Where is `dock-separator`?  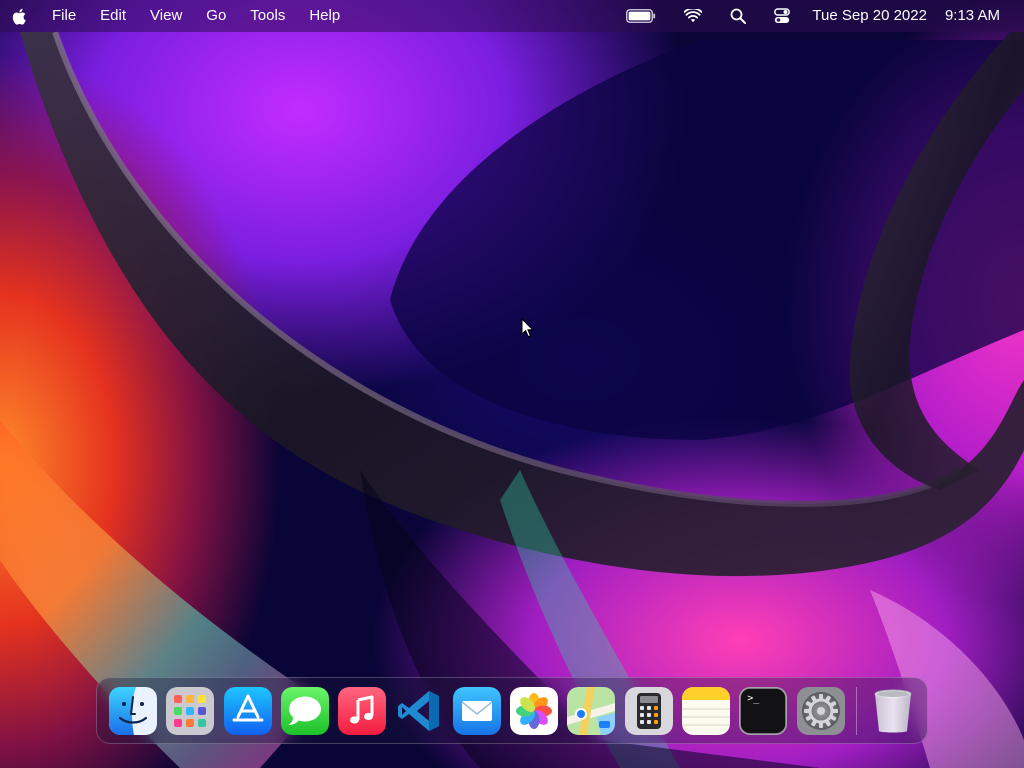
dock-separator is located at coordinates (856, 710).